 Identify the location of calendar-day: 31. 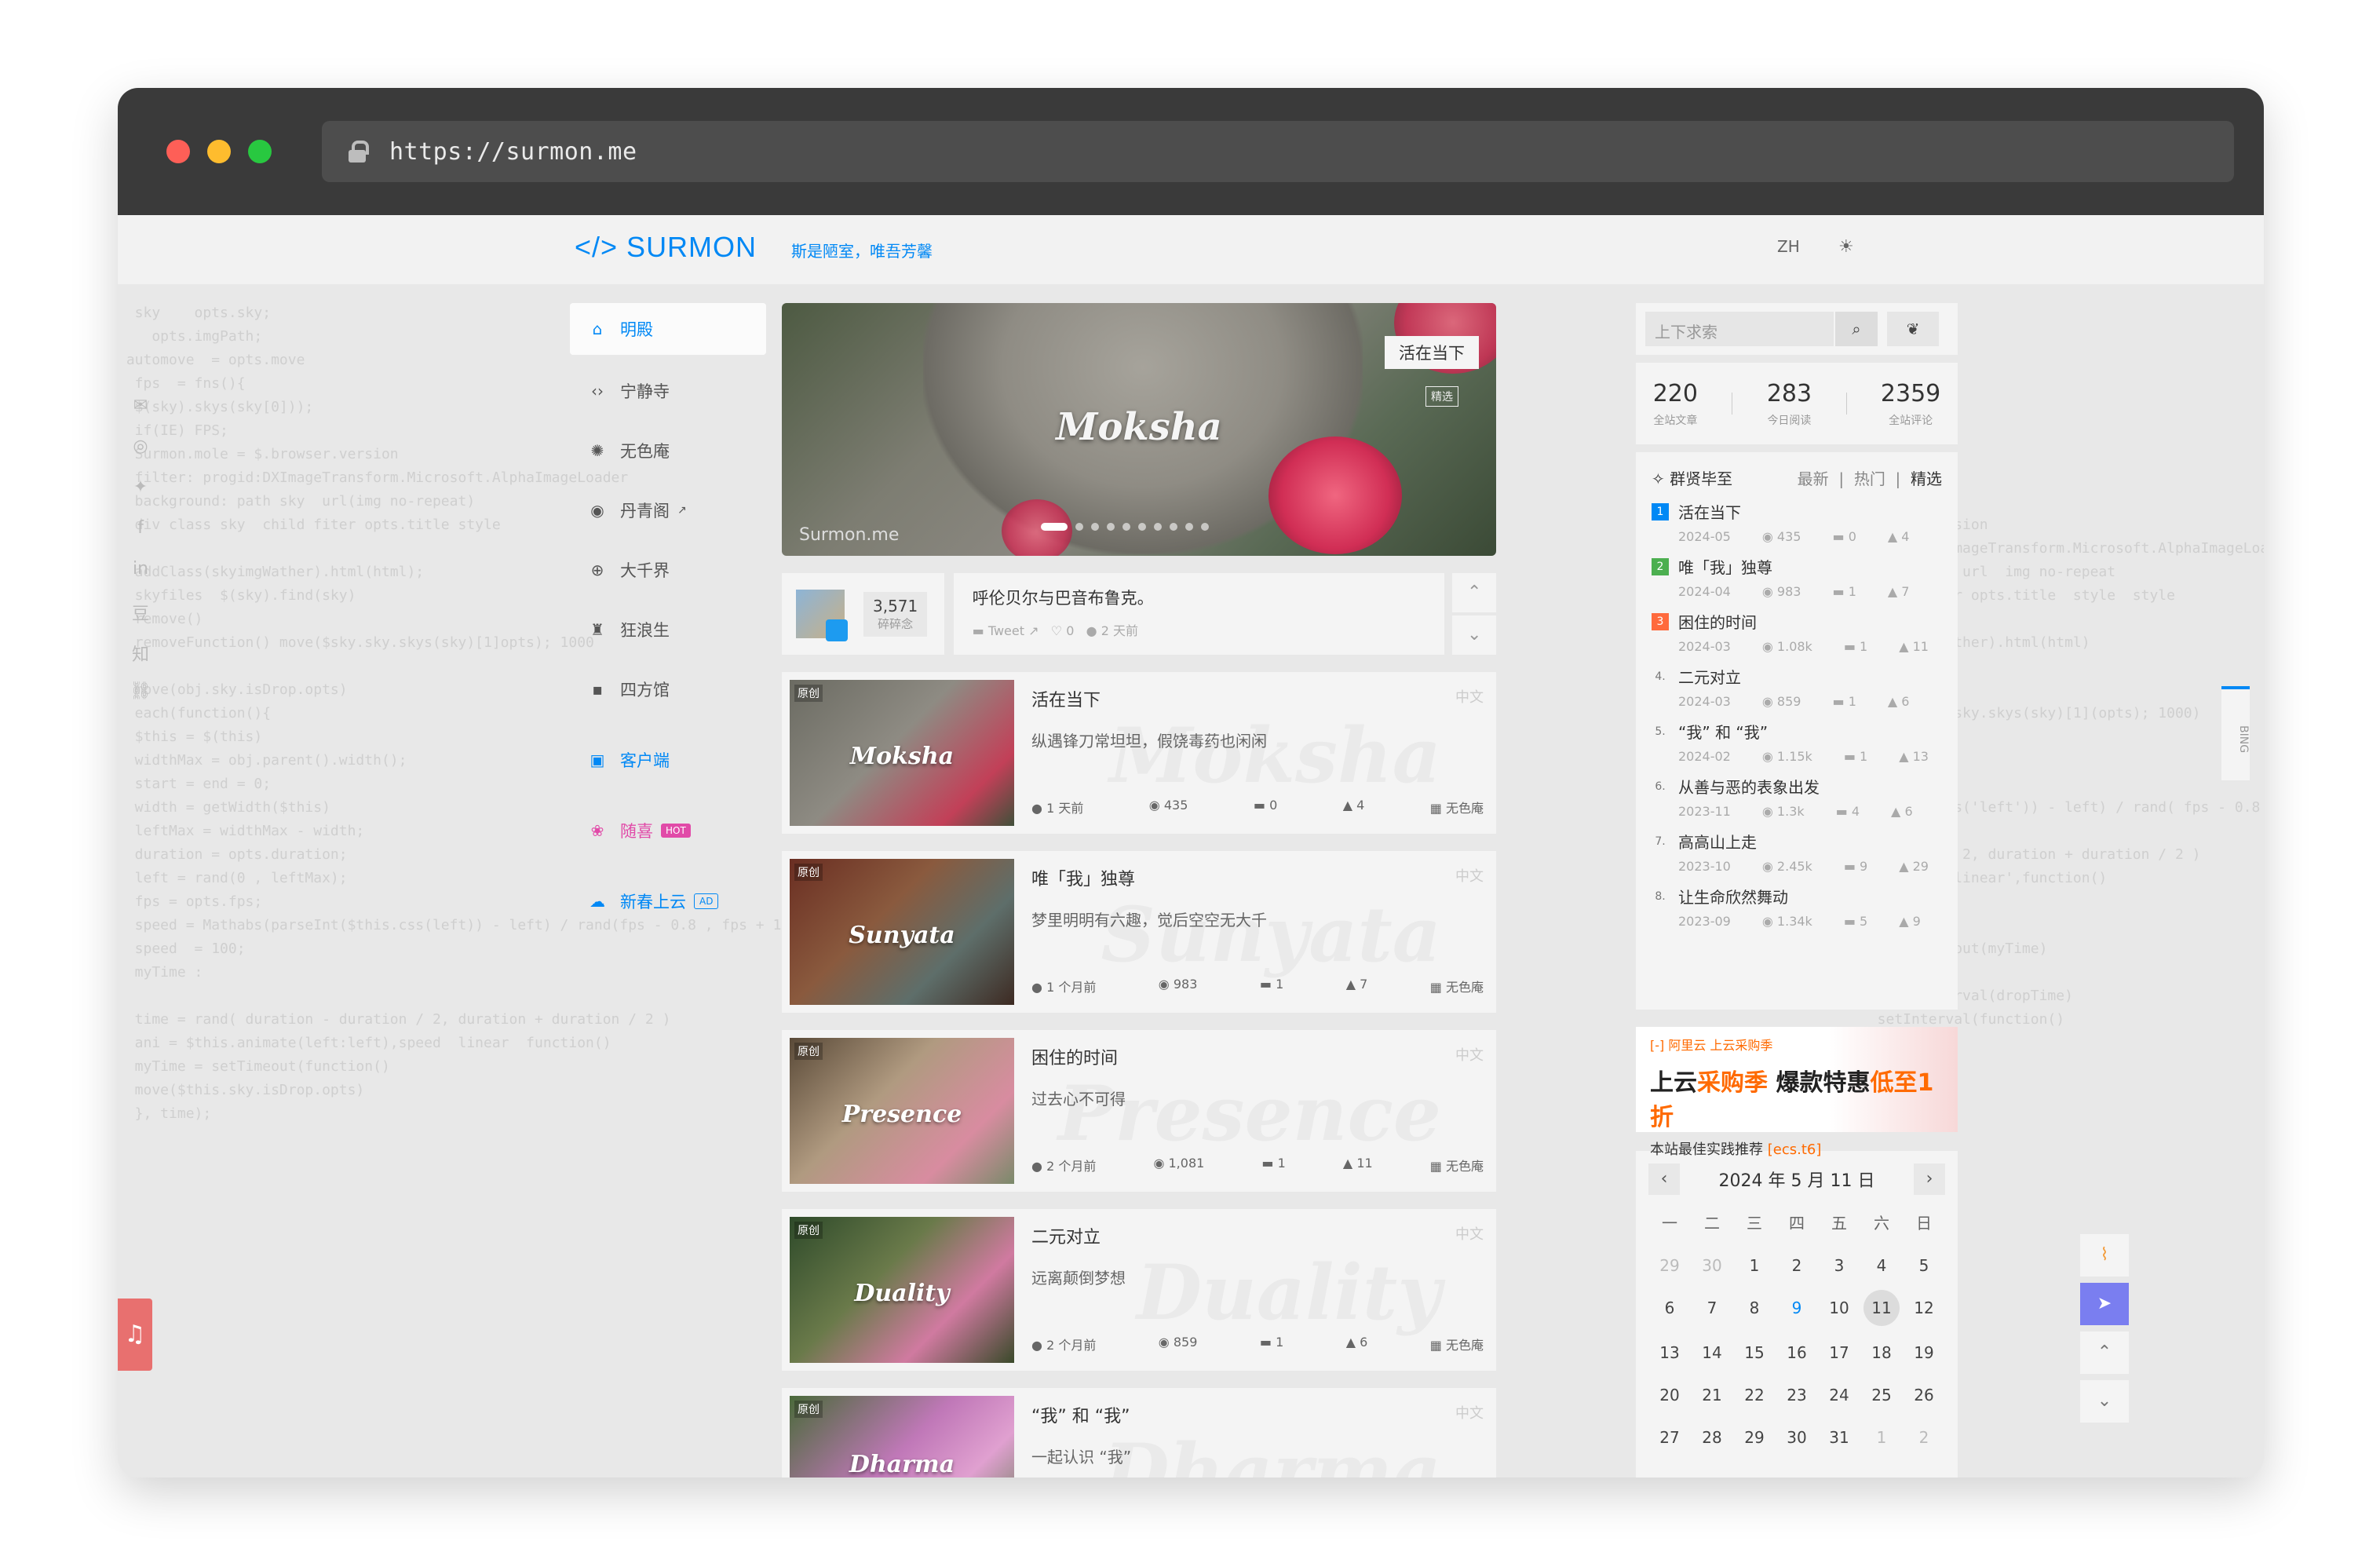
(1839, 1437).